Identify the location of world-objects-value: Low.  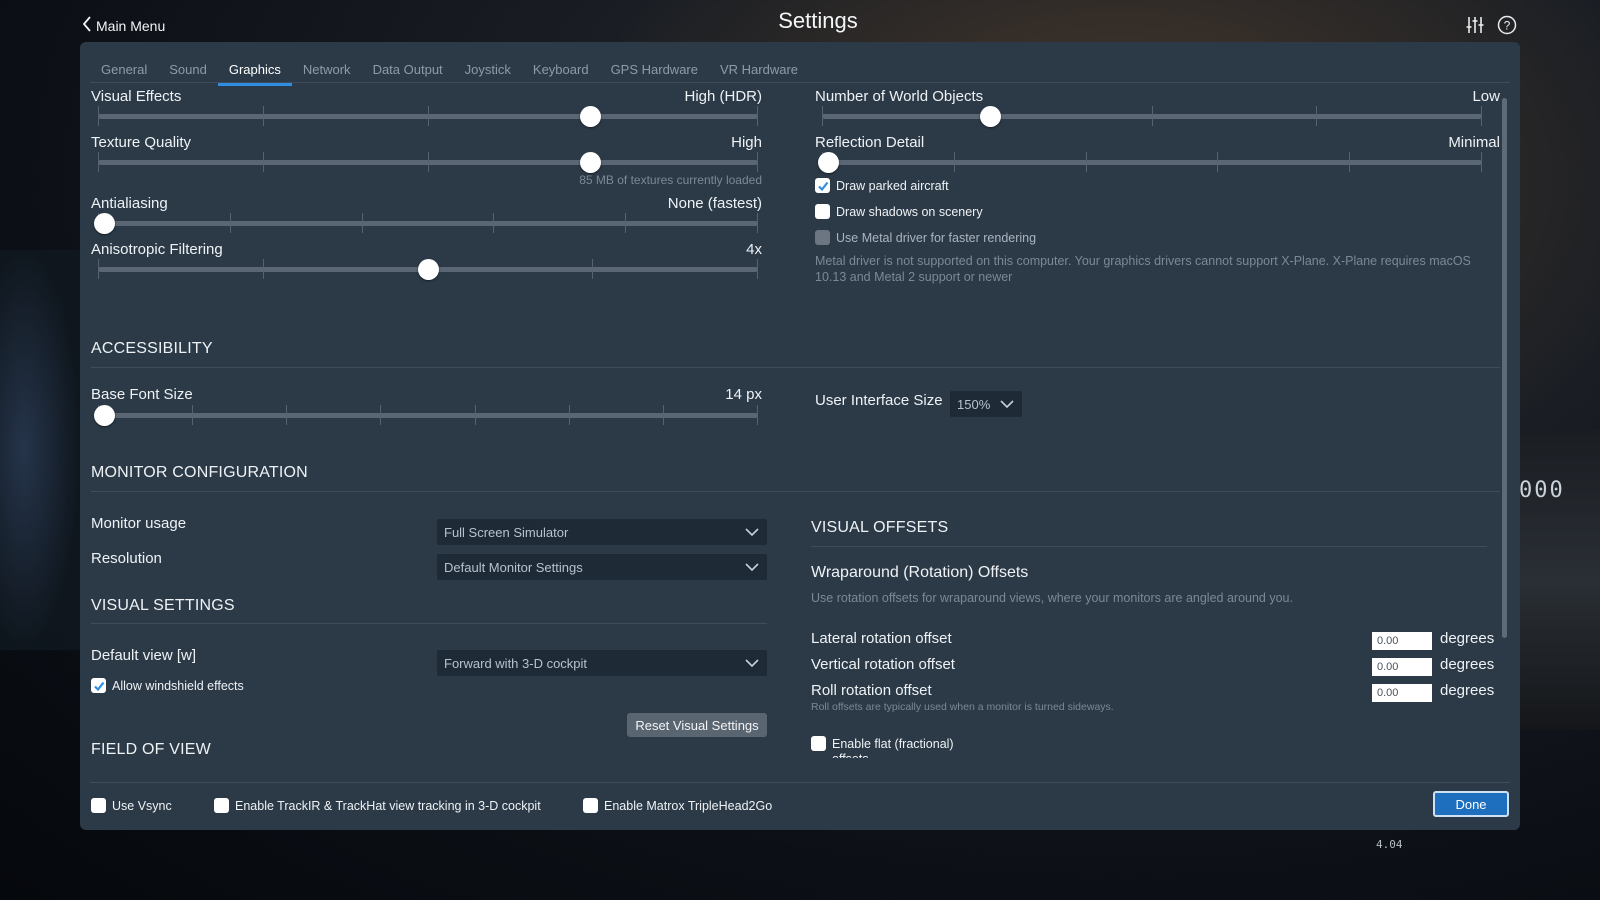
(1486, 96).